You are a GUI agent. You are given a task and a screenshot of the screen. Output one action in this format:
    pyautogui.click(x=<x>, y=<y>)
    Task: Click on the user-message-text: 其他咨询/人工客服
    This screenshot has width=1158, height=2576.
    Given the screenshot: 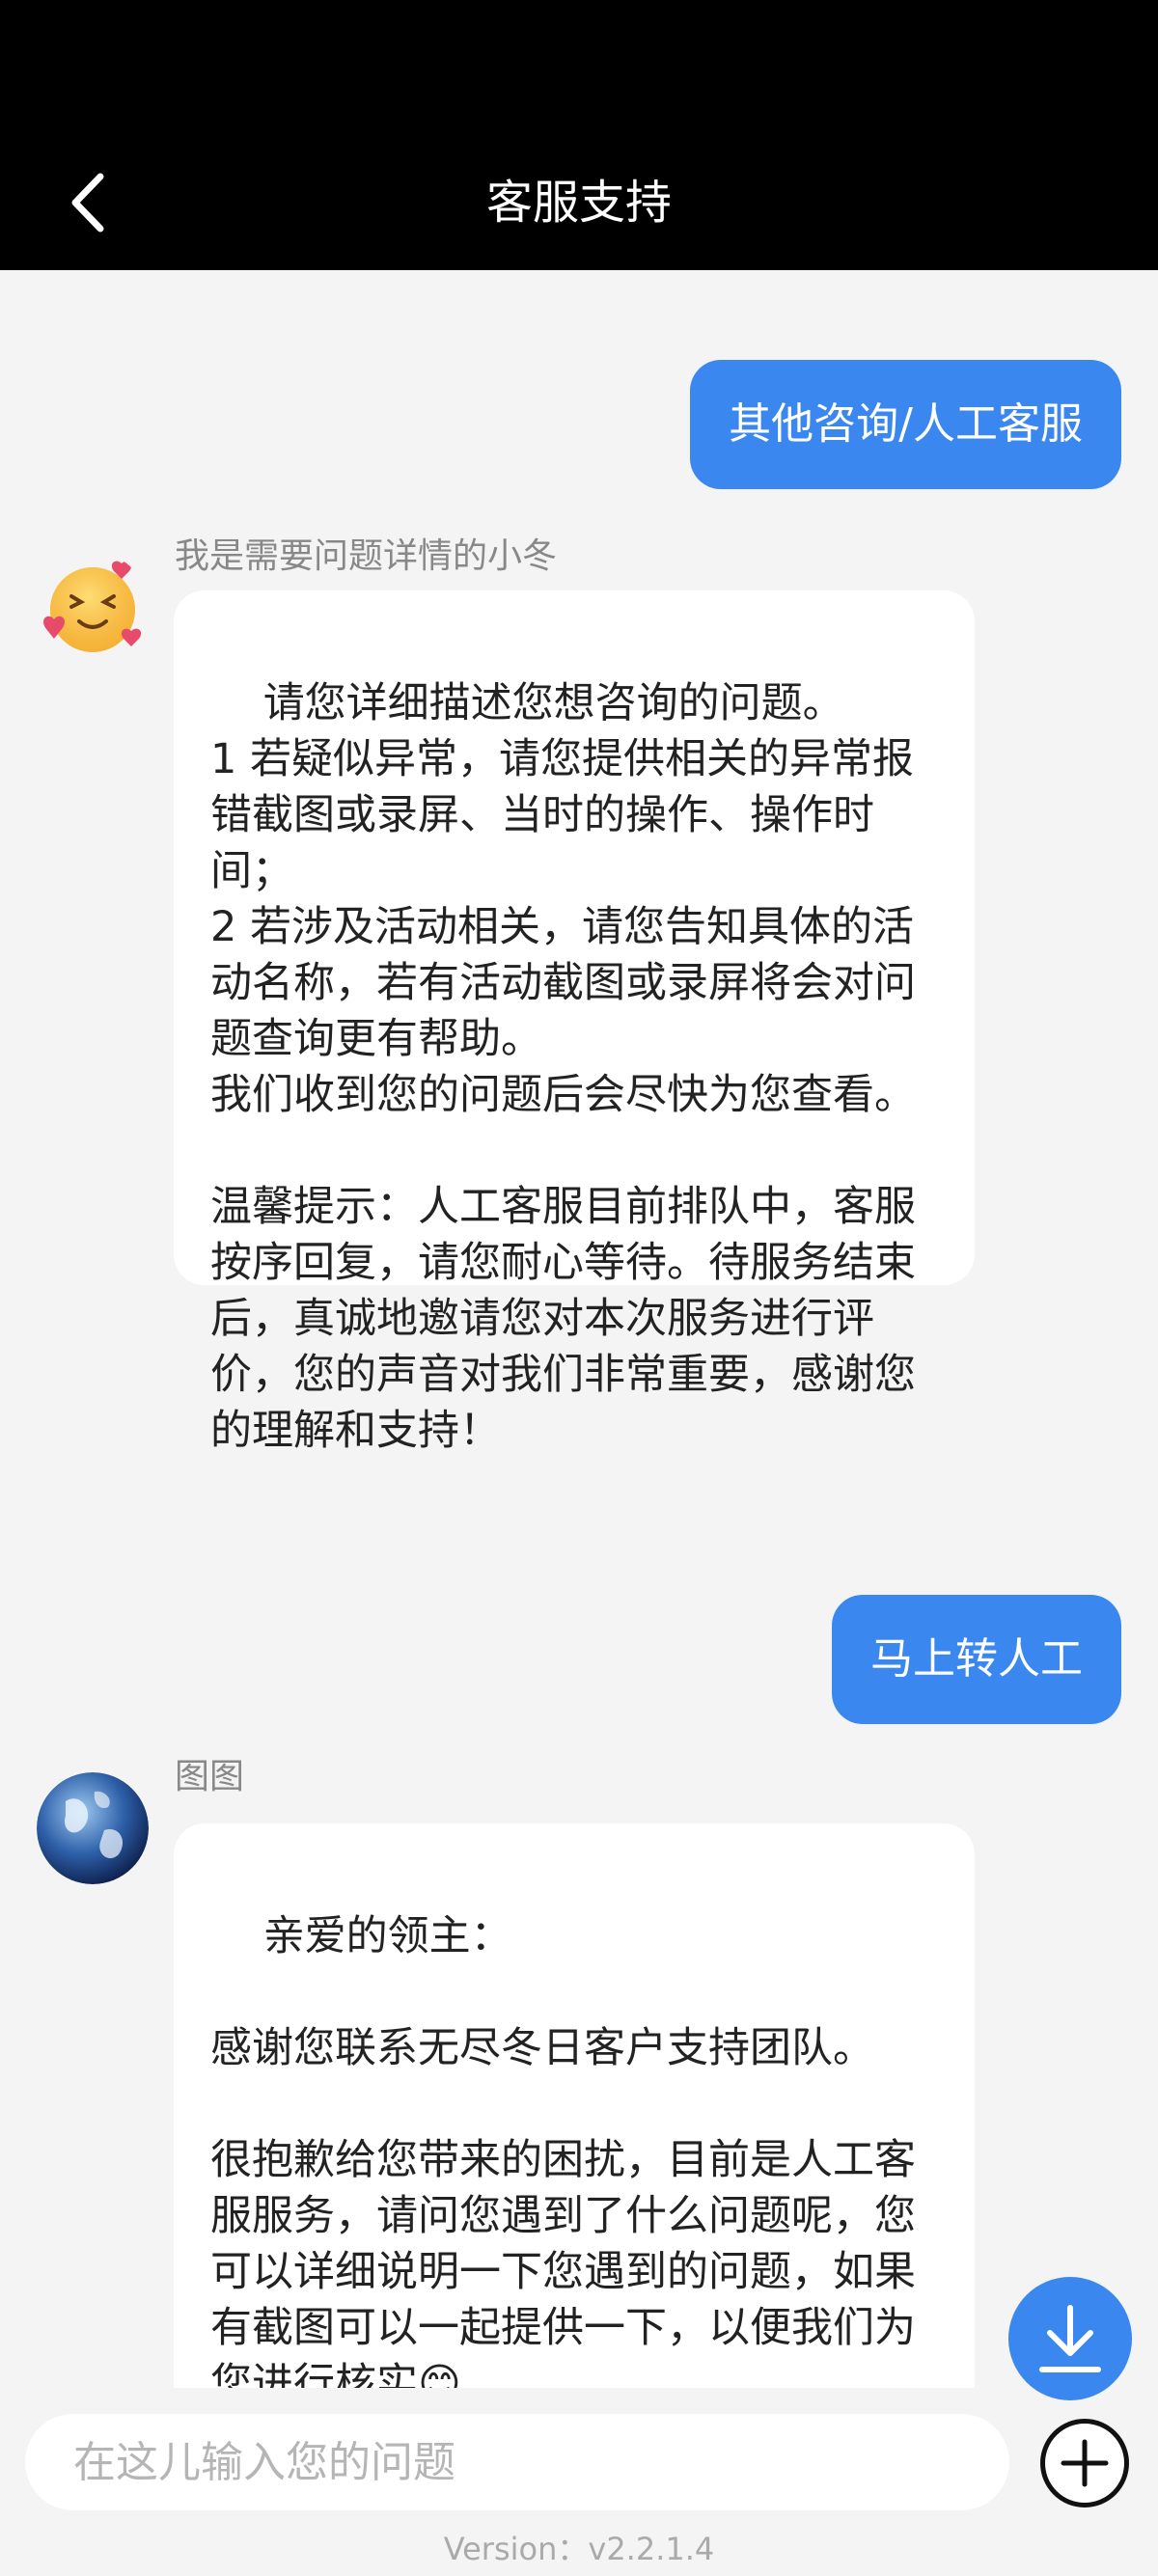 What is the action you would take?
    pyautogui.click(x=906, y=424)
    